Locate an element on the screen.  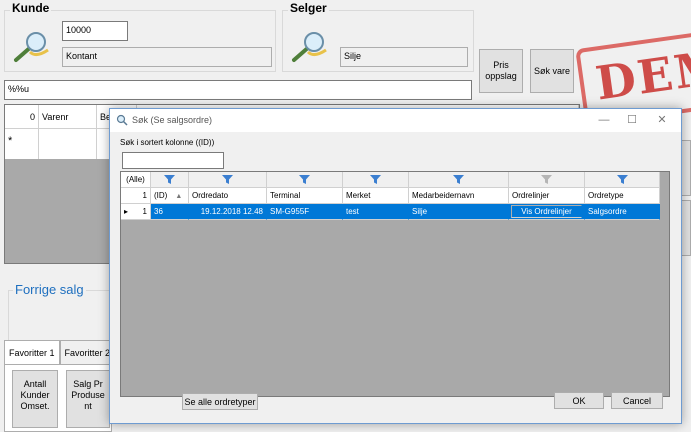
fav-label: Omset. is located at coordinates (35, 406).